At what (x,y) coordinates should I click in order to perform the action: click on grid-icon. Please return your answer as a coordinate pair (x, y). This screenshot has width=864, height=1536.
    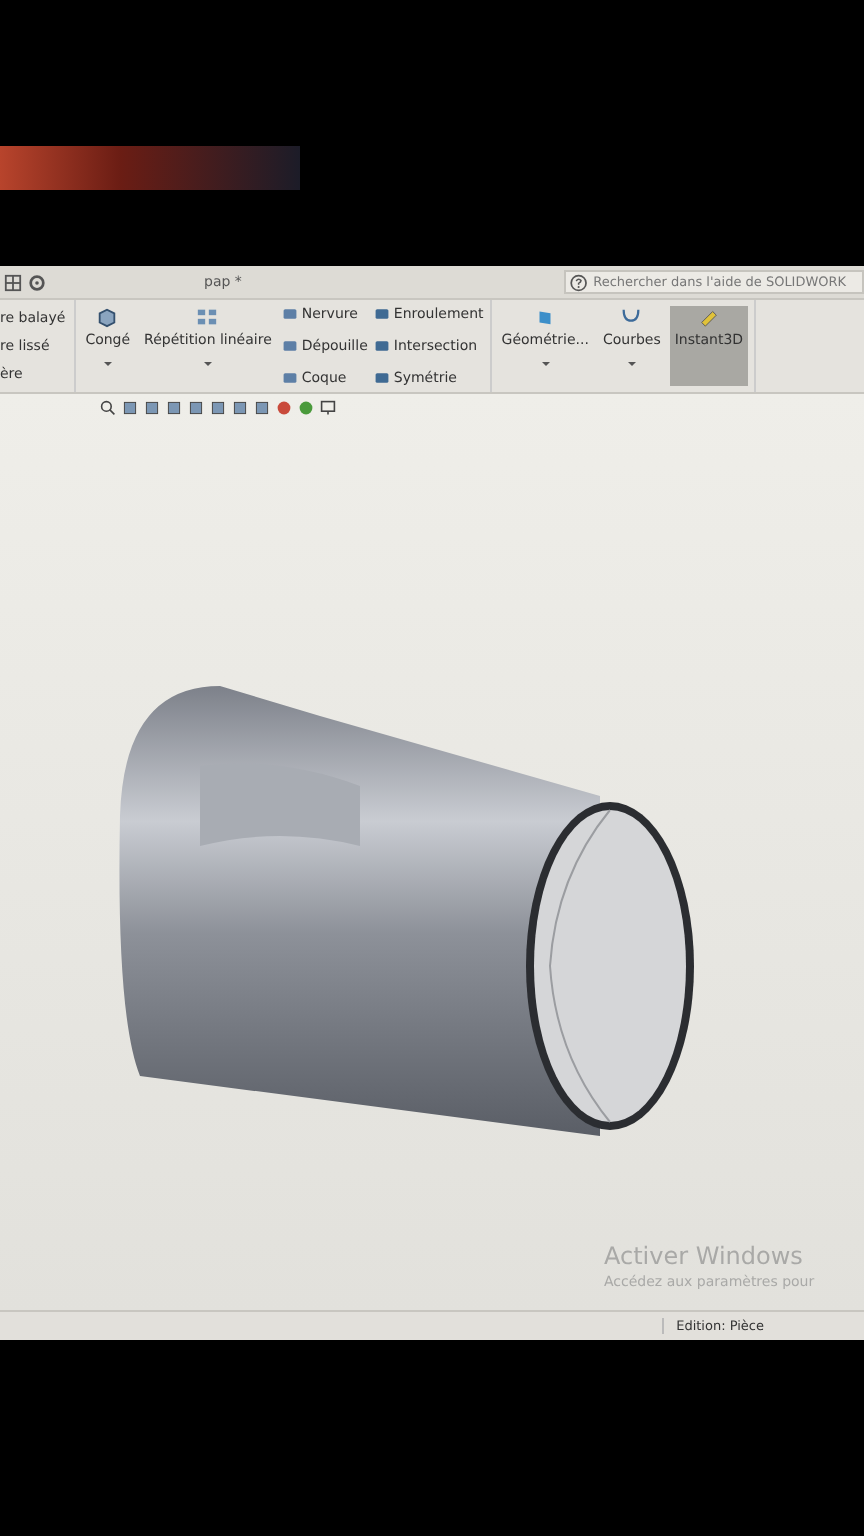
    Looking at the image, I should click on (13, 282).